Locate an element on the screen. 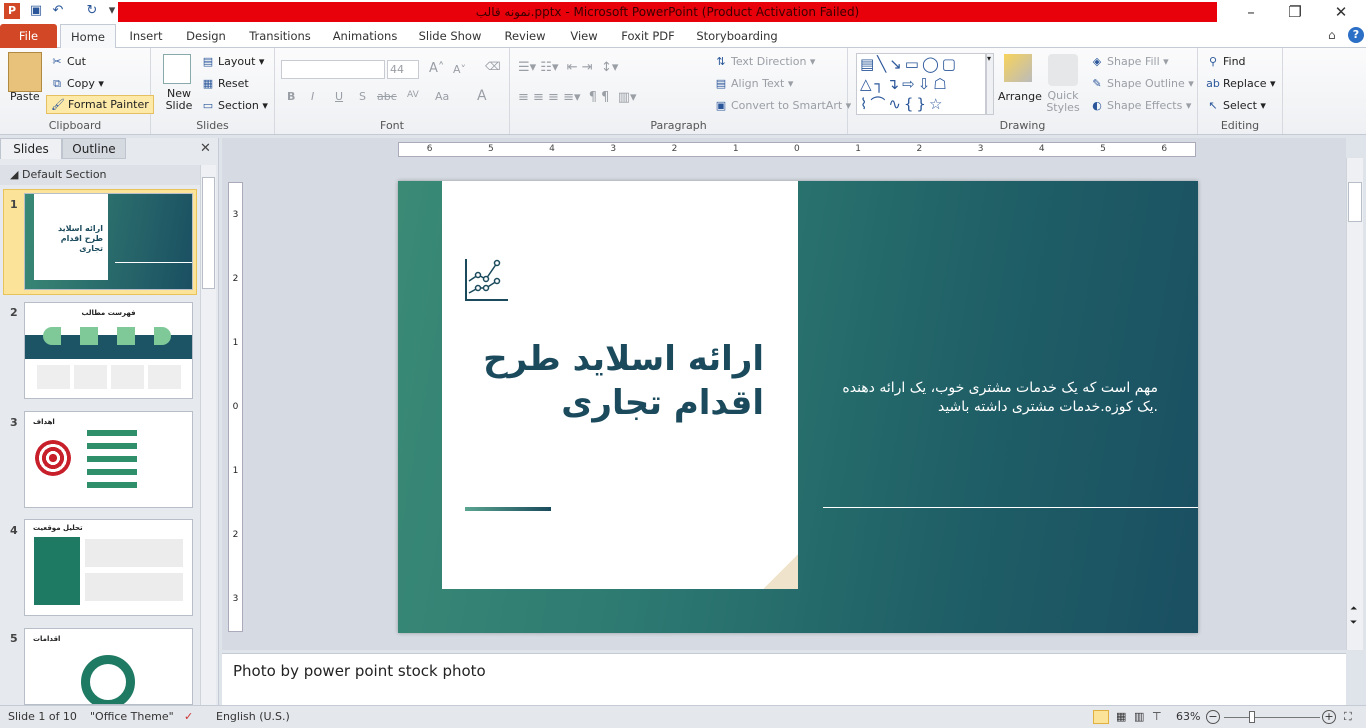 The height and width of the screenshot is (728, 1366). font-size-select: 44 is located at coordinates (403, 69).